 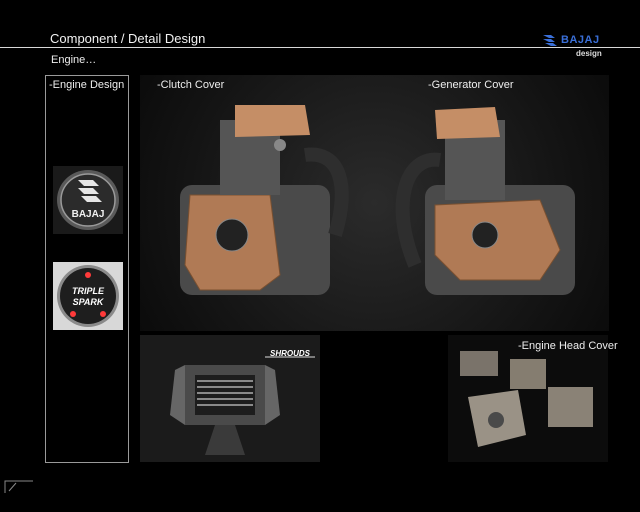 I want to click on bajaj-badge-image: BAJAJ, so click(x=88, y=200).